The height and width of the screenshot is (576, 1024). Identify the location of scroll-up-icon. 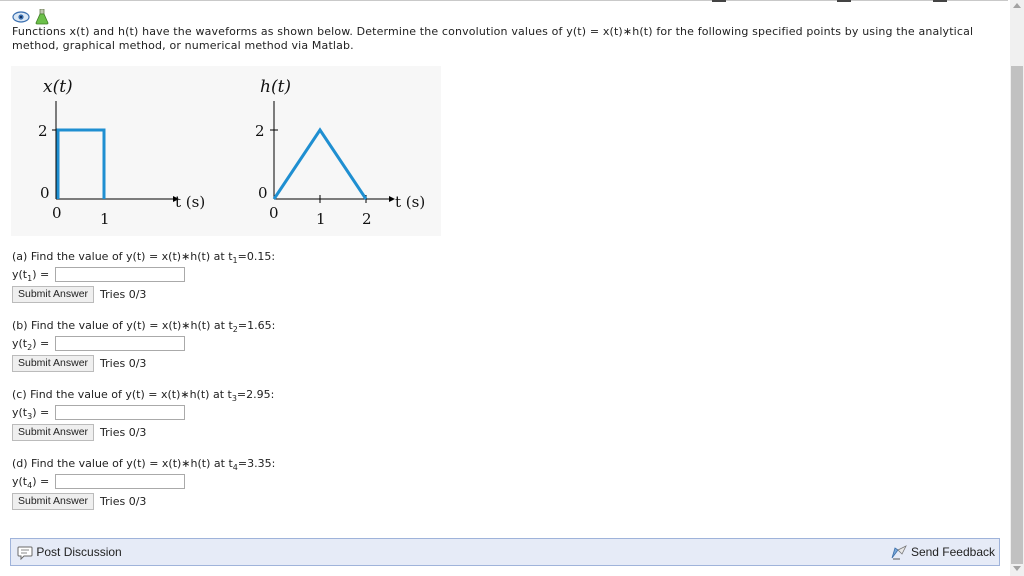
(1017, 5).